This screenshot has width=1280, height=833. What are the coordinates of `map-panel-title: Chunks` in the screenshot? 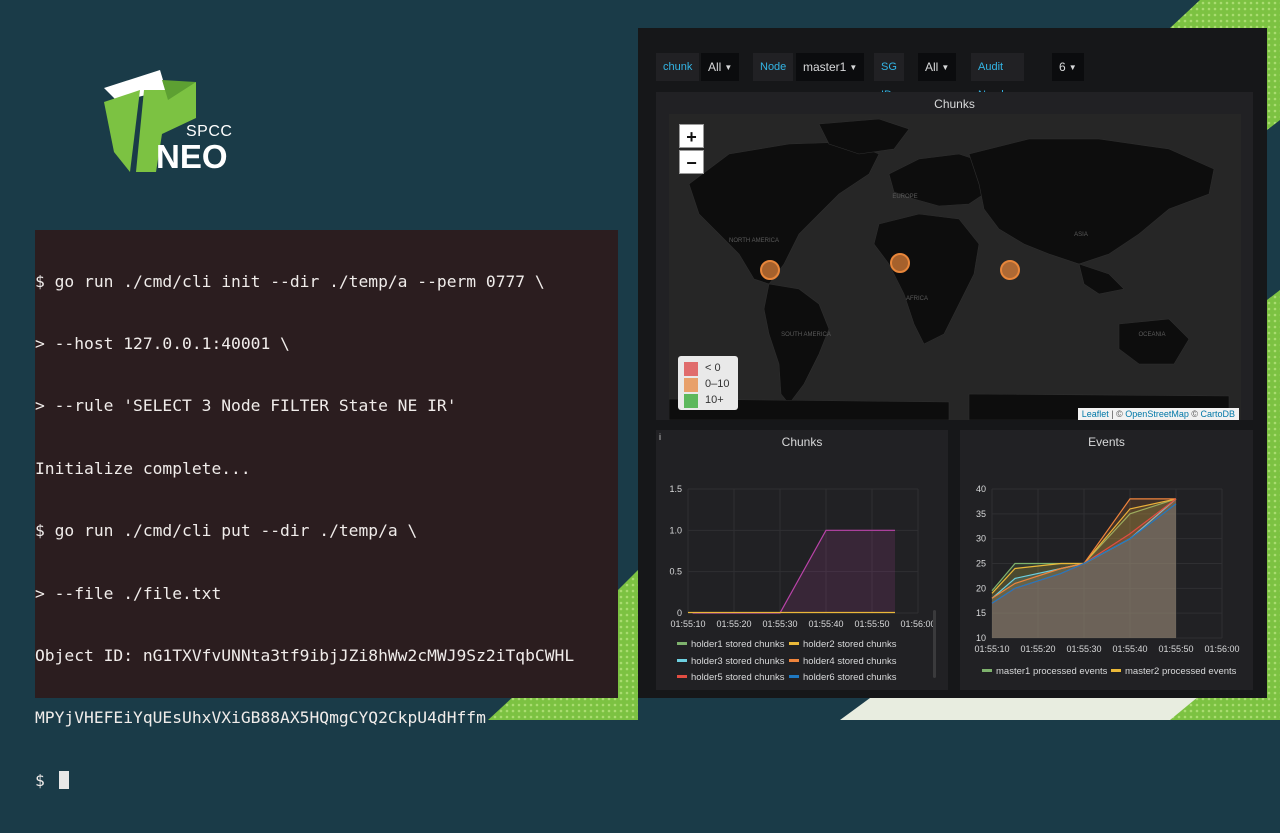 It's located at (954, 104).